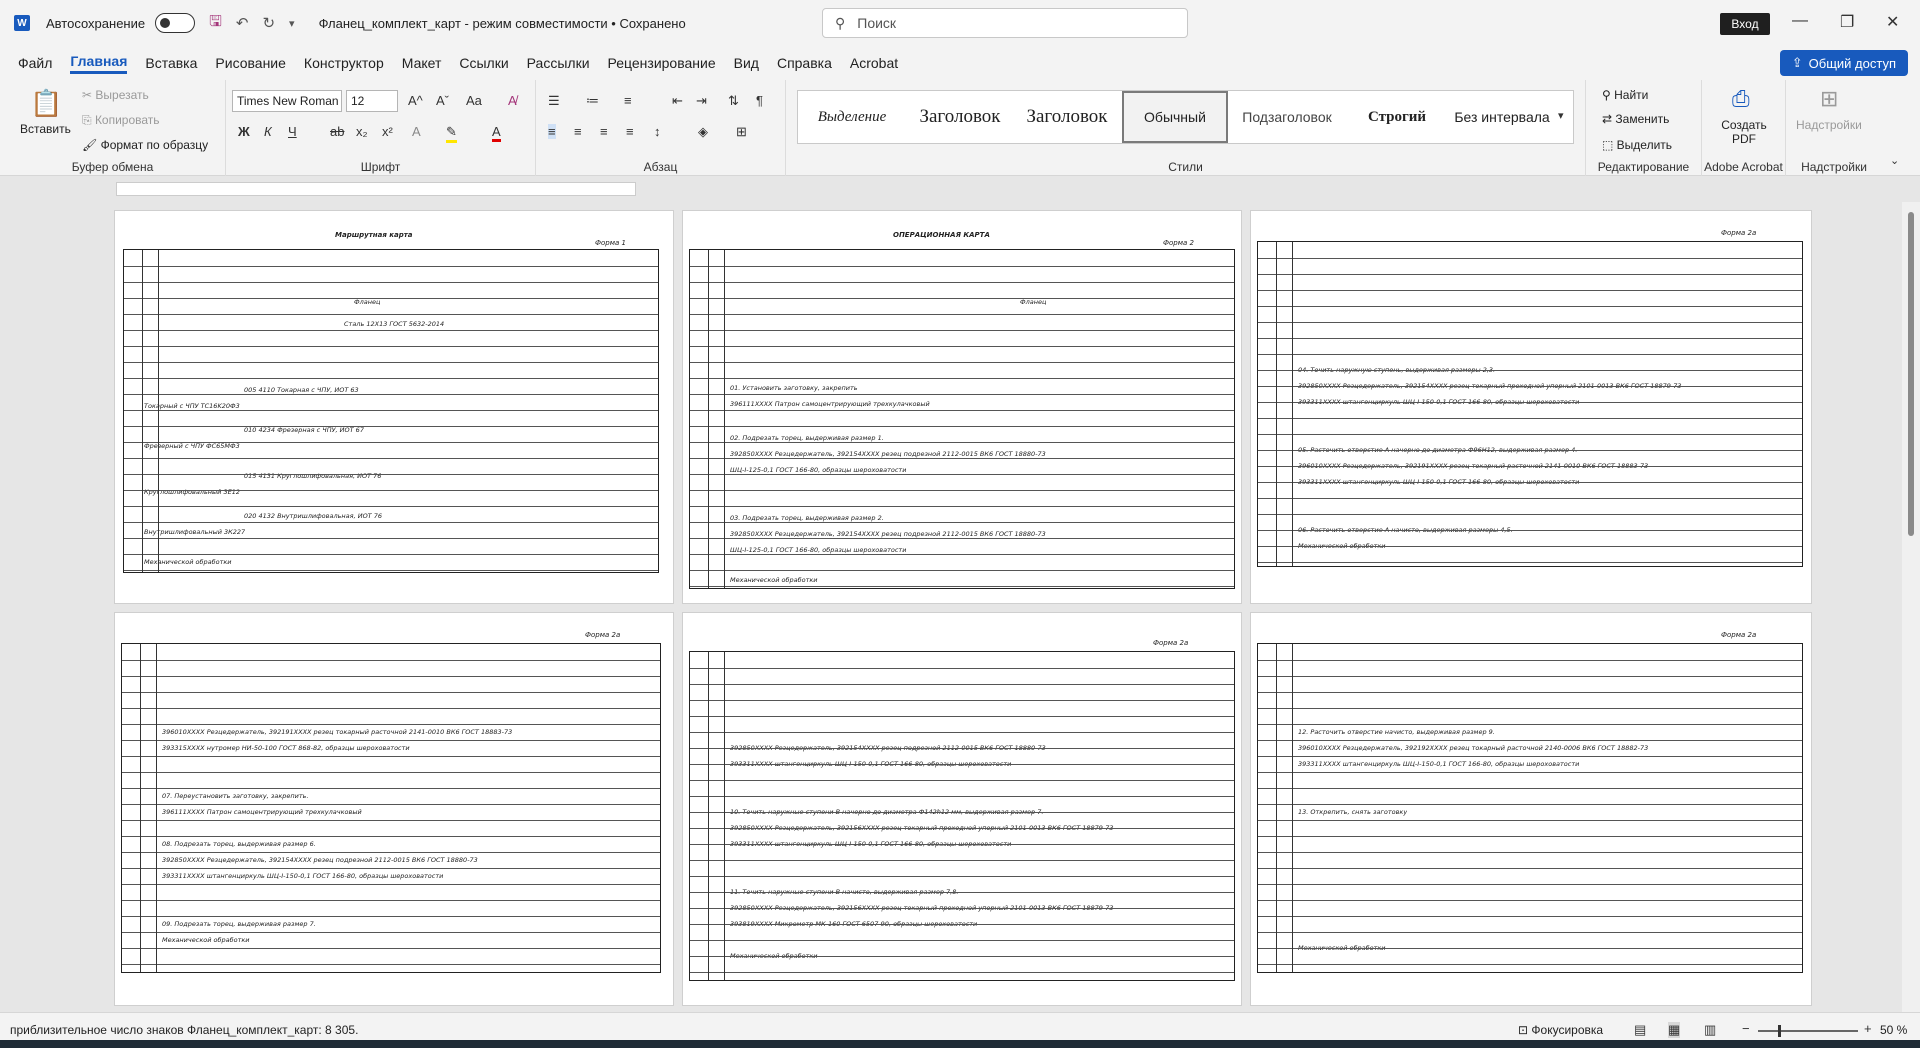 The width and height of the screenshot is (1920, 1048). I want to click on underline-icon: Ч, so click(292, 131).